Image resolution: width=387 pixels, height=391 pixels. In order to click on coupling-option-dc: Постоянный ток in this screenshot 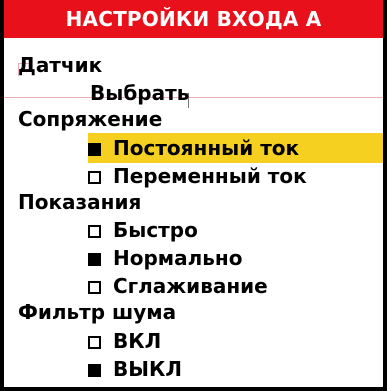, I will do `click(235, 148)`.